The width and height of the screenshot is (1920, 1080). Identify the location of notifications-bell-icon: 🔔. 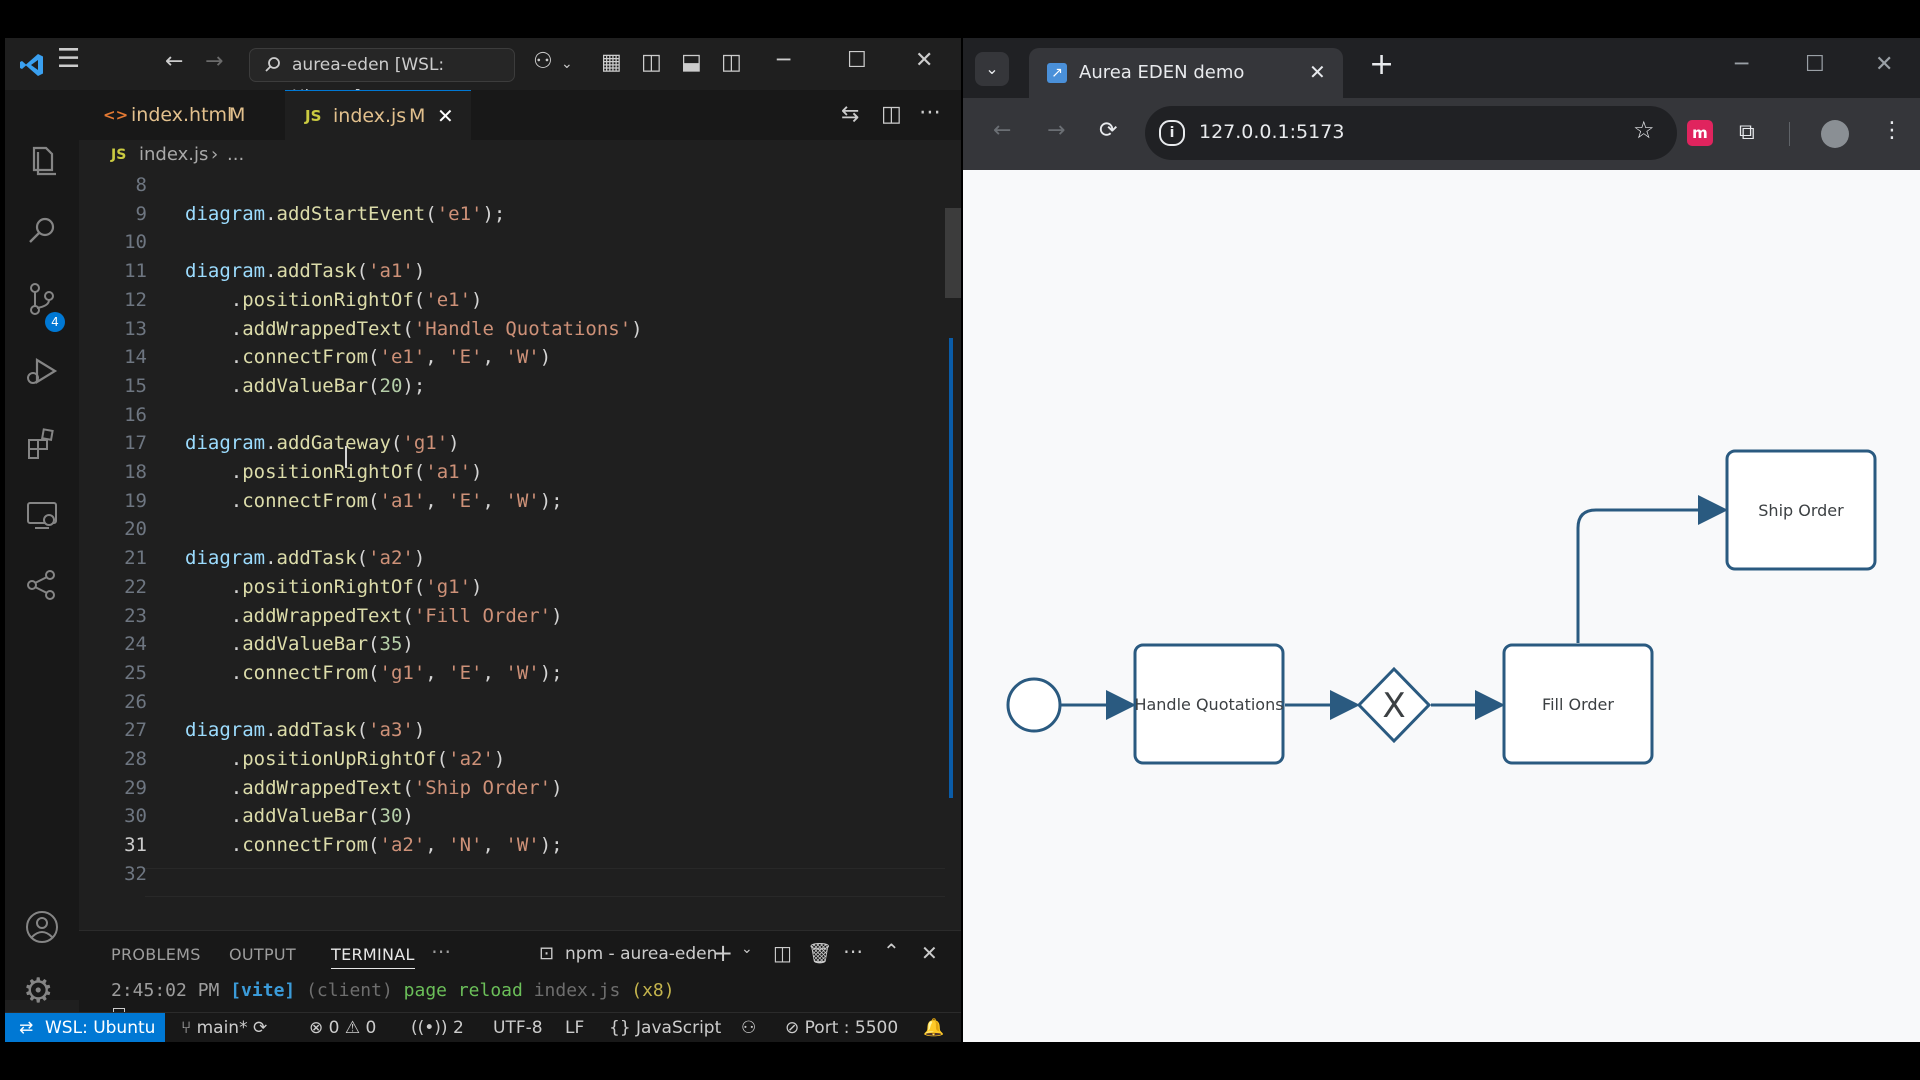
(933, 1027).